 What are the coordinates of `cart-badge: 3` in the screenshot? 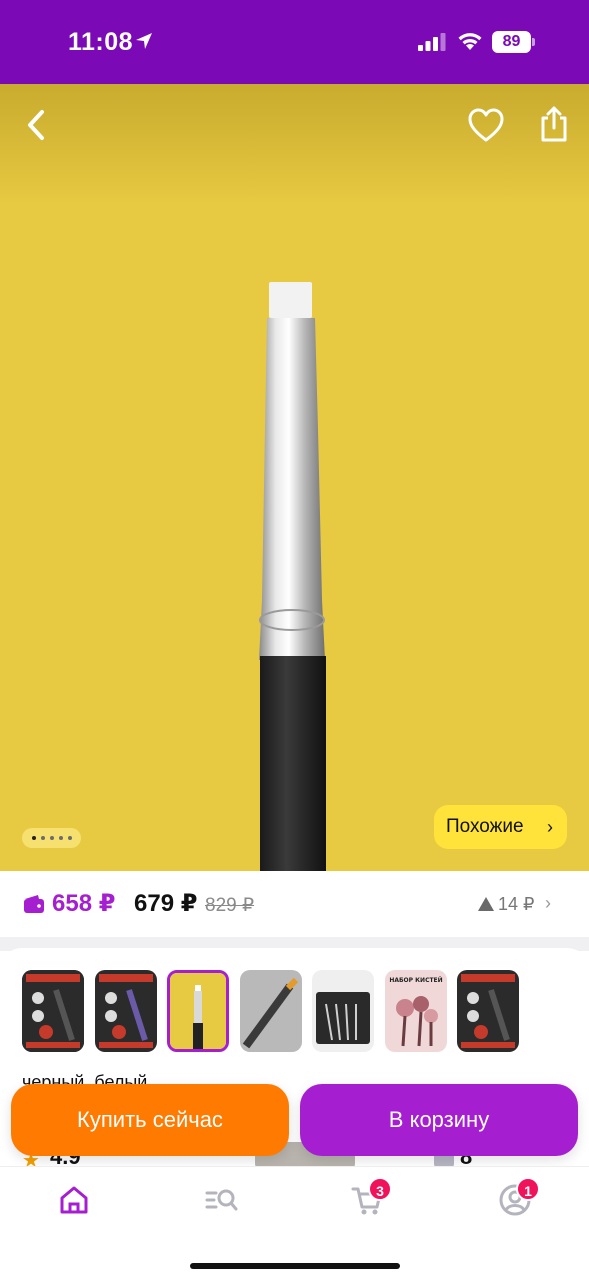 It's located at (380, 1189).